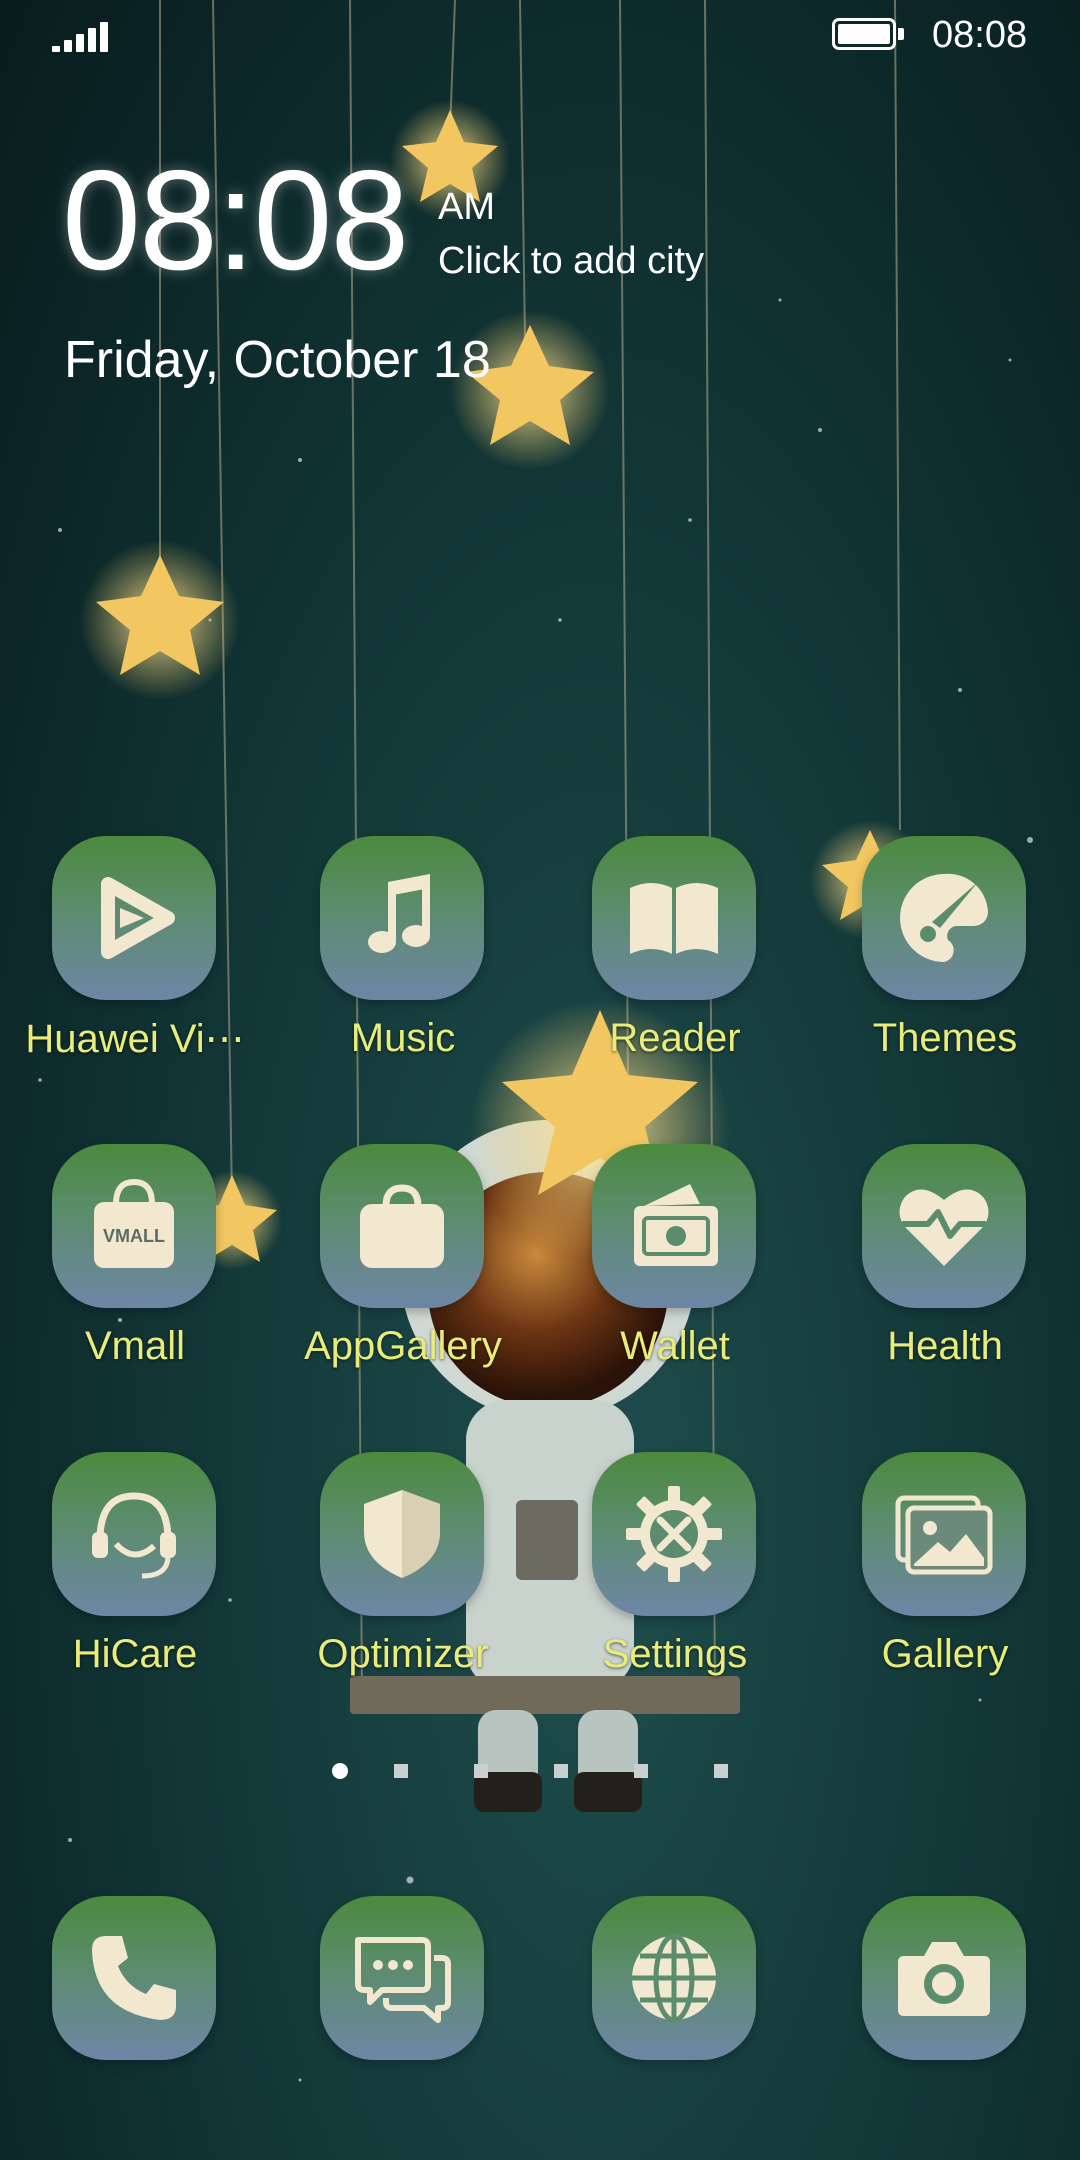 The width and height of the screenshot is (1080, 2160). What do you see at coordinates (134, 1236) in the screenshot?
I see `vmall-logo-text: VMALL` at bounding box center [134, 1236].